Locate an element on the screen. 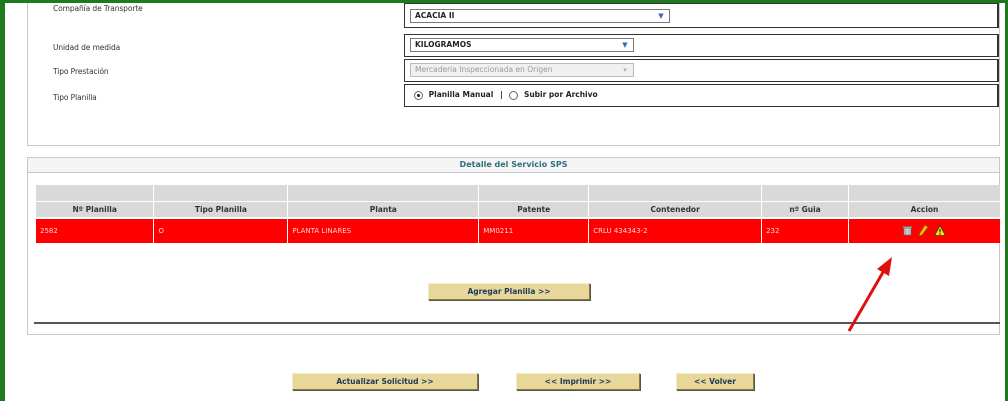 The height and width of the screenshot is (401, 1008). unit-label: Unidad de medida is located at coordinates (87, 47).